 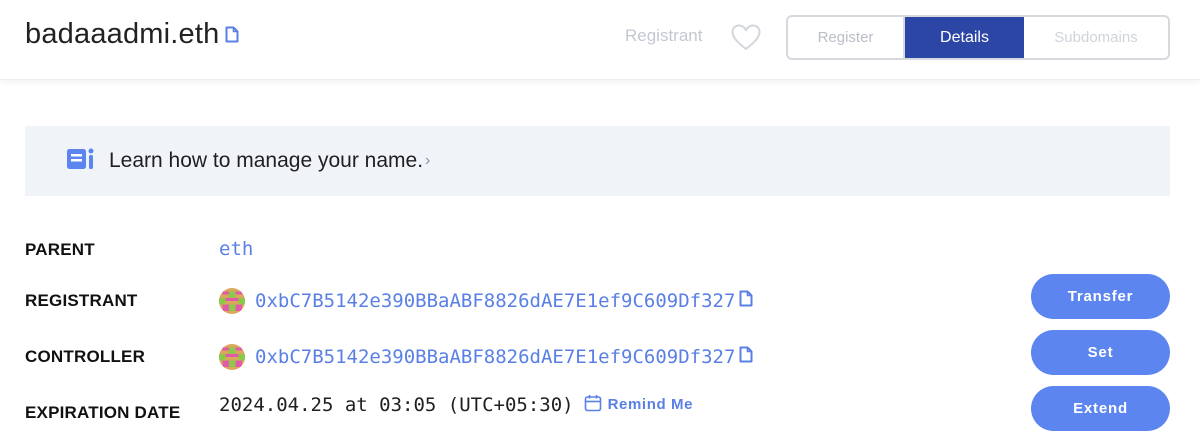 I want to click on tab-subdomains: Subdomains, so click(x=1096, y=37).